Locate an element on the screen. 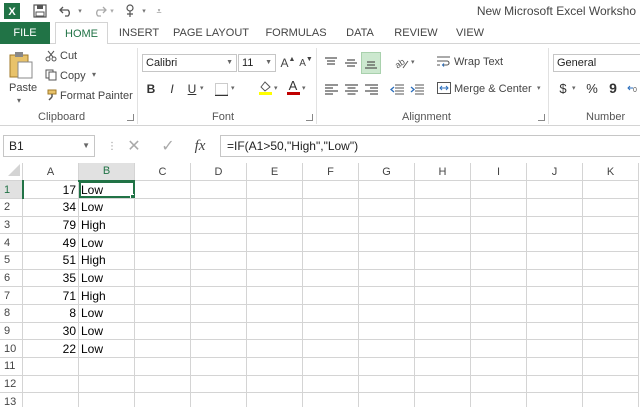 This screenshot has width=640, height=407. select-all-corner is located at coordinates (11, 172).